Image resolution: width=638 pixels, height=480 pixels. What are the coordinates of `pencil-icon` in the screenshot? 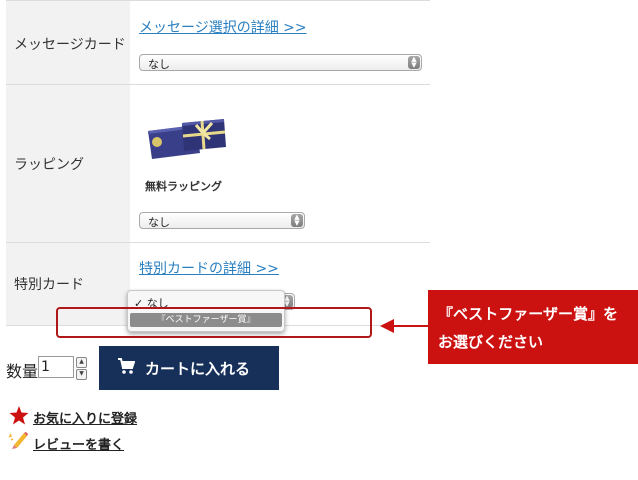 It's located at (18, 440).